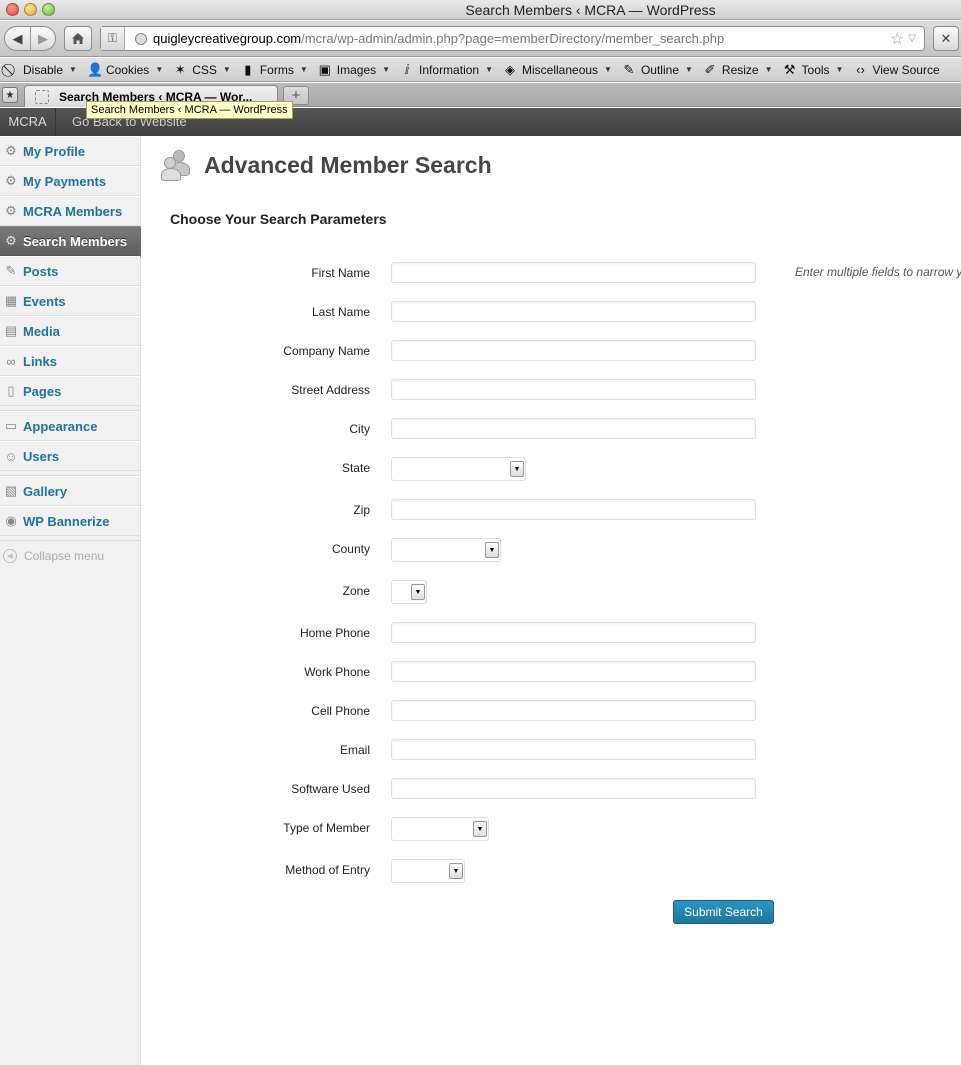  Describe the element at coordinates (428, 871) in the screenshot. I see `method-of-entry-select: ▼` at that location.